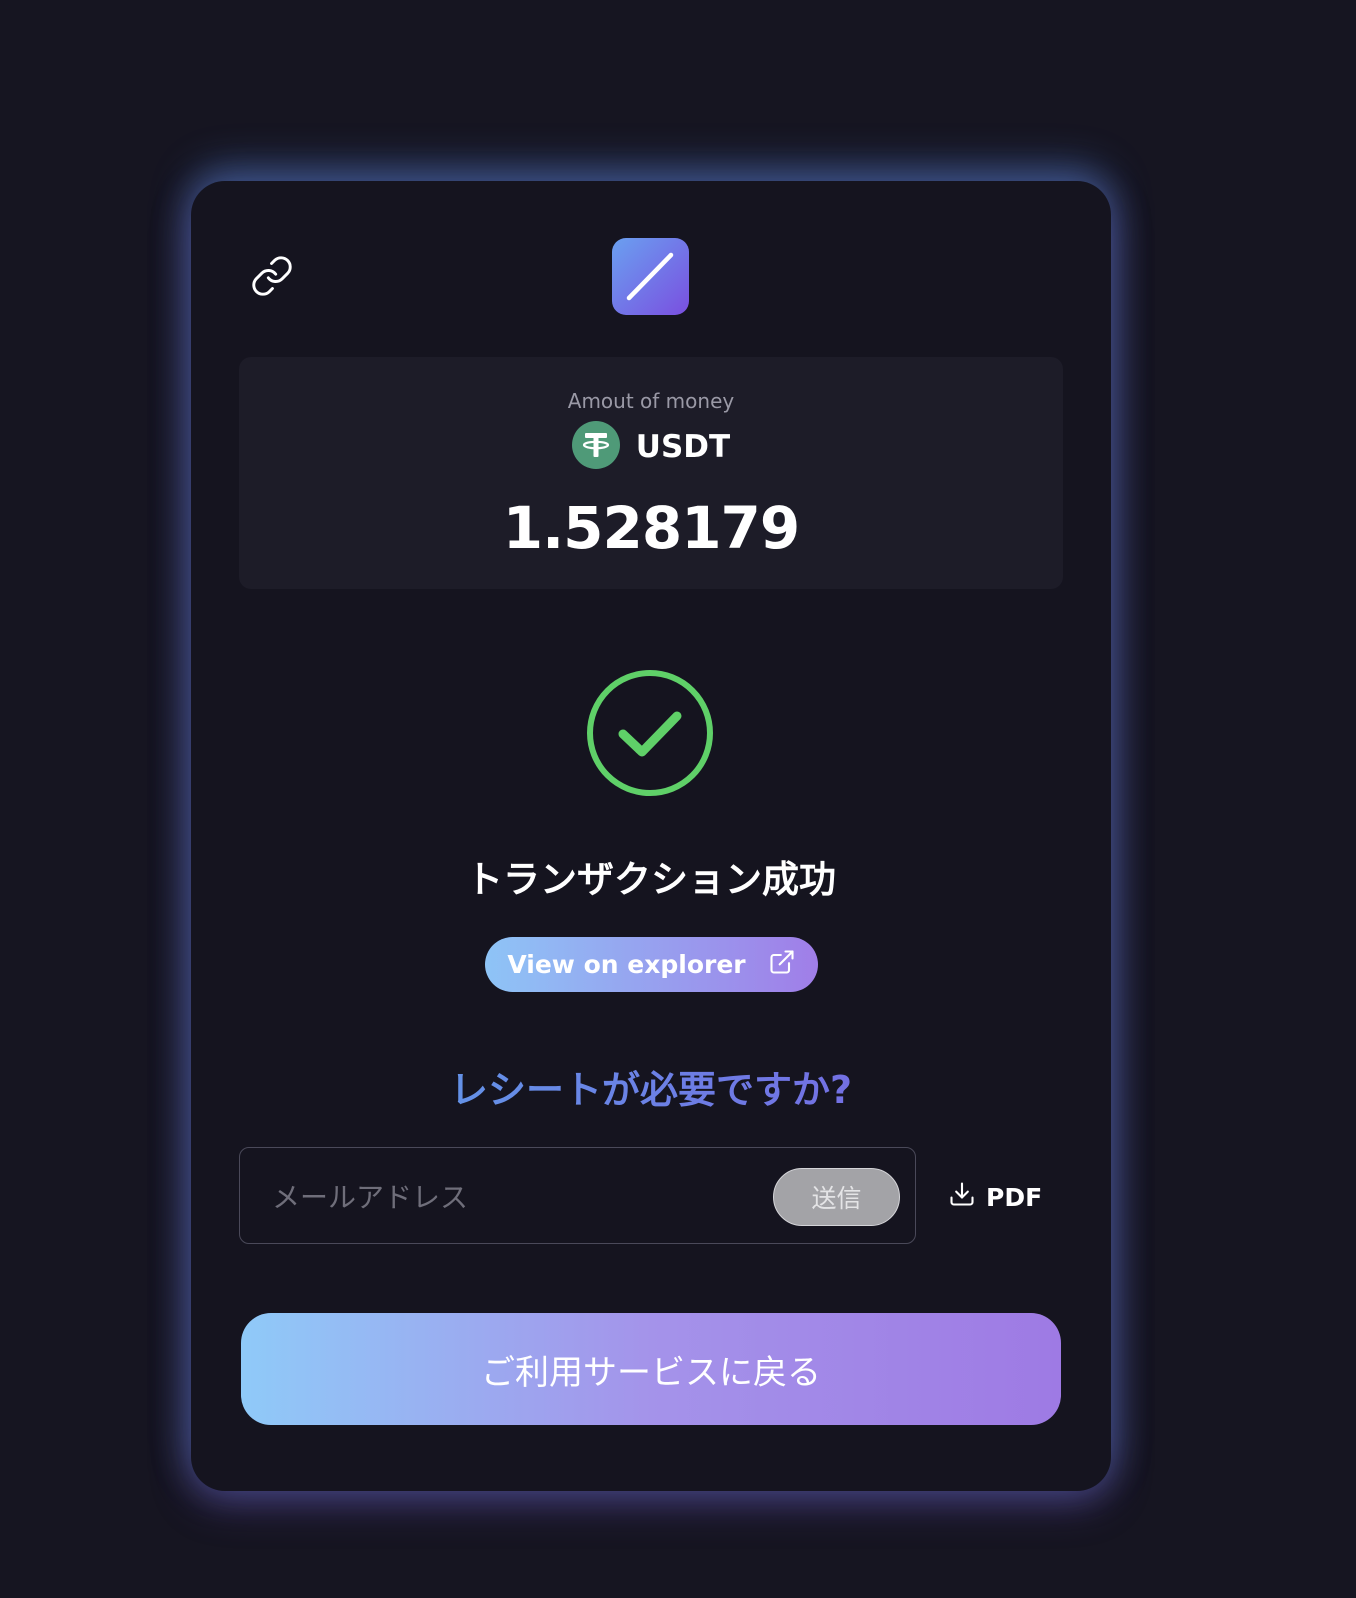  Describe the element at coordinates (962, 1197) in the screenshot. I see `download-icon` at that location.